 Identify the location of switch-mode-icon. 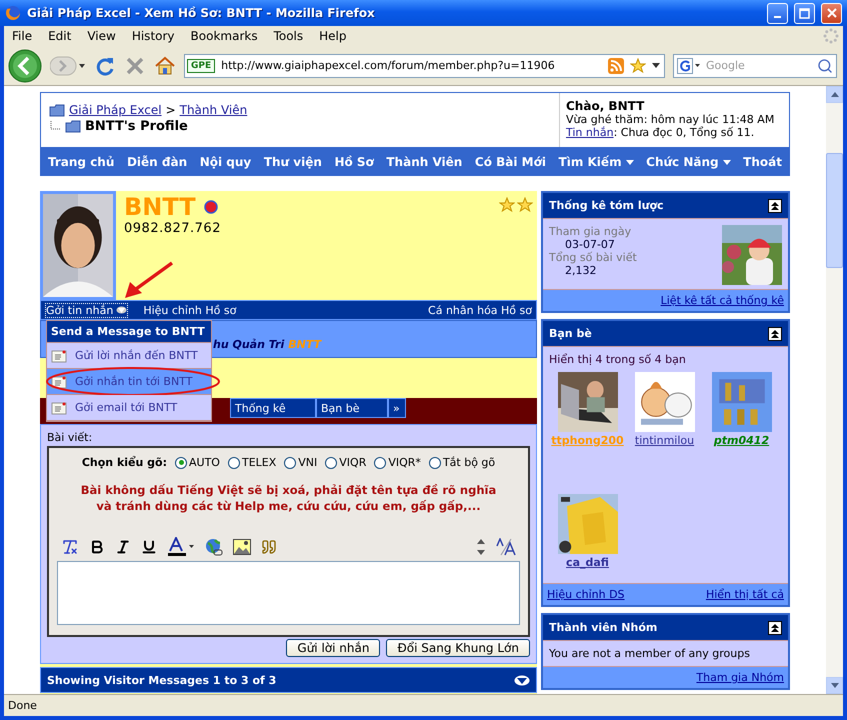
(506, 547).